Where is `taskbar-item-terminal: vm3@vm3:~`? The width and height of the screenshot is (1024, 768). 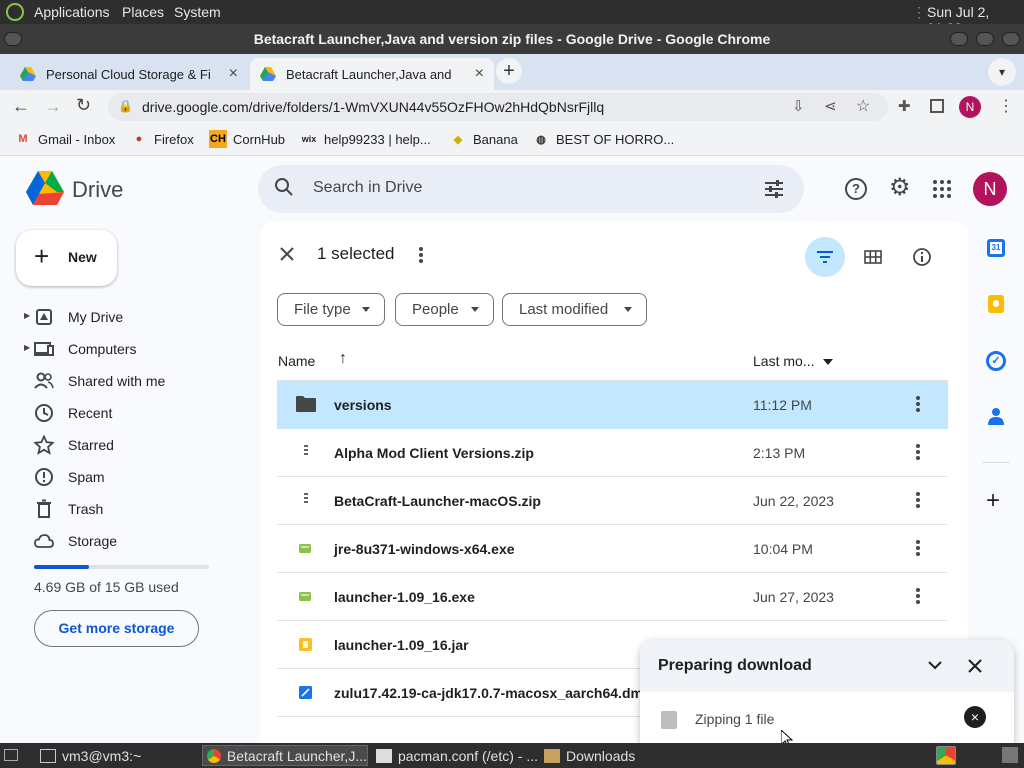 taskbar-item-terminal: vm3@vm3:~ is located at coordinates (116, 755).